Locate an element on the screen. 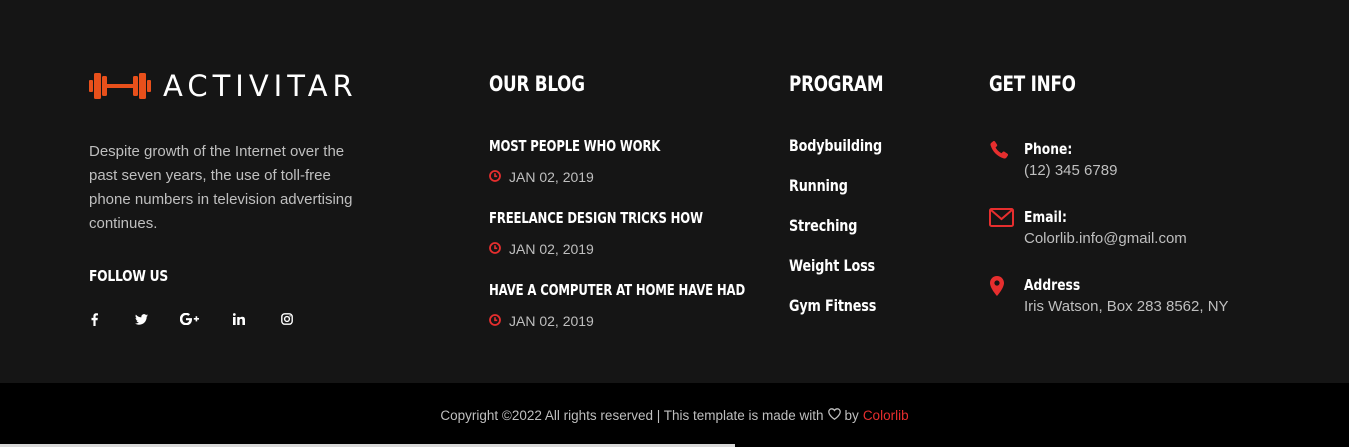 This screenshot has width=1349, height=447. blog-post: FREELANCE DESIGN TRICKS HOW JAN 02, 2019 is located at coordinates (626, 233).